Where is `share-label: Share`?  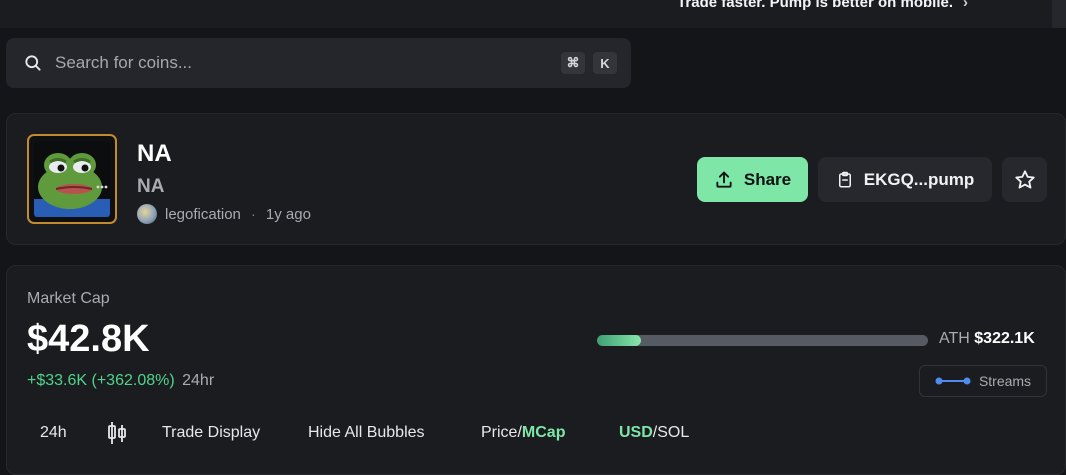
share-label: Share is located at coordinates (767, 179).